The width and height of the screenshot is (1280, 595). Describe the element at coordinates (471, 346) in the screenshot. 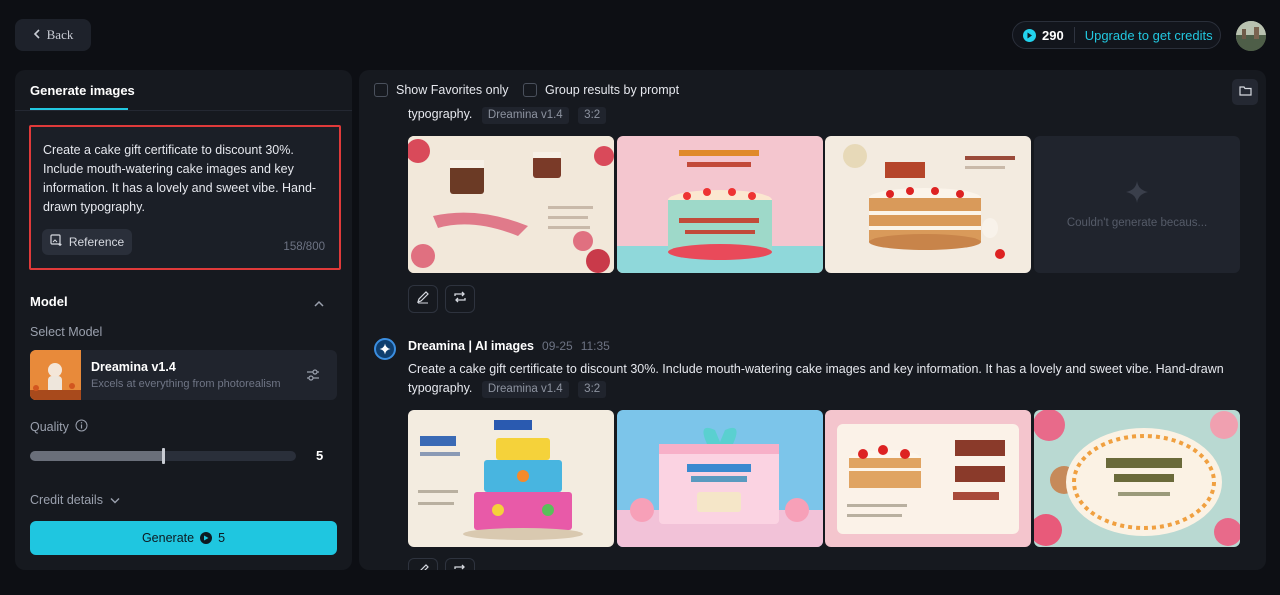

I see `sender-name: Dreamina | AI images` at that location.